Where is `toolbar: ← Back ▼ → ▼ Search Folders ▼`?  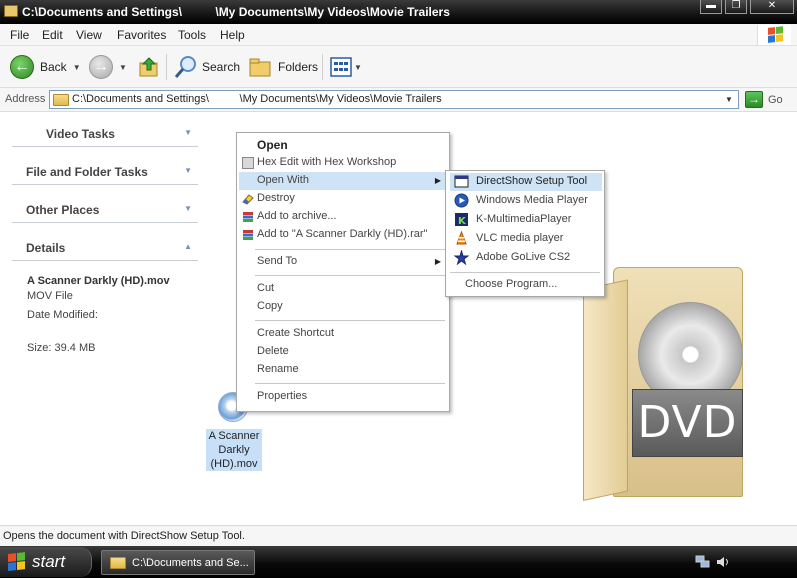 toolbar: ← Back ▼ → ▼ Search Folders ▼ is located at coordinates (398, 67).